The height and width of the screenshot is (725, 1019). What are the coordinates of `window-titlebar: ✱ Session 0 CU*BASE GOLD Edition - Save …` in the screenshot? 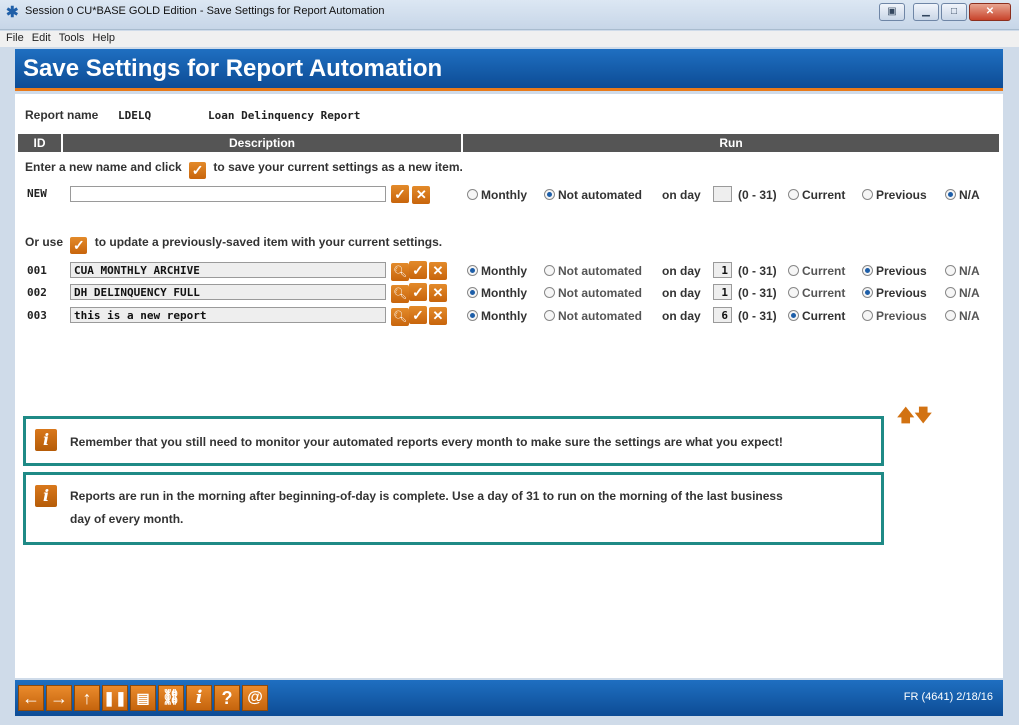 It's located at (509, 15).